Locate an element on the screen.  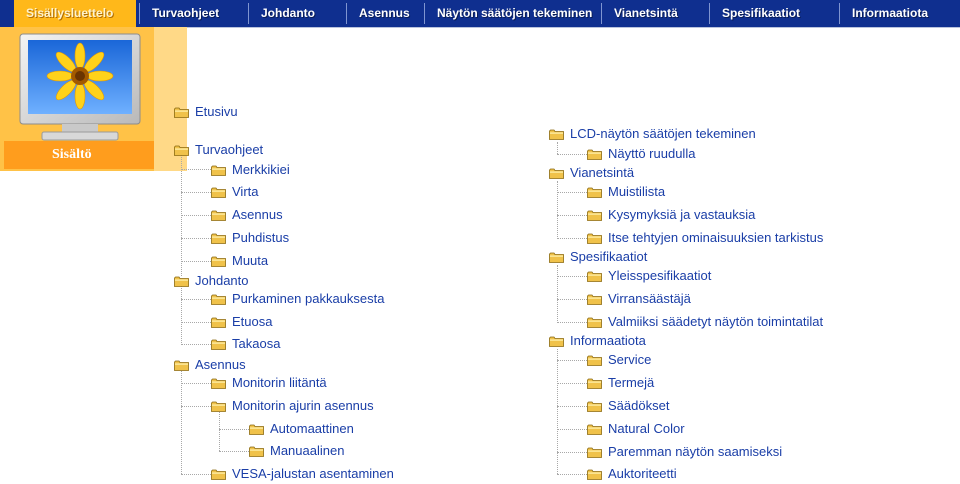
tree-item-label: Näyttö ruudulla is located at coordinates (652, 153).